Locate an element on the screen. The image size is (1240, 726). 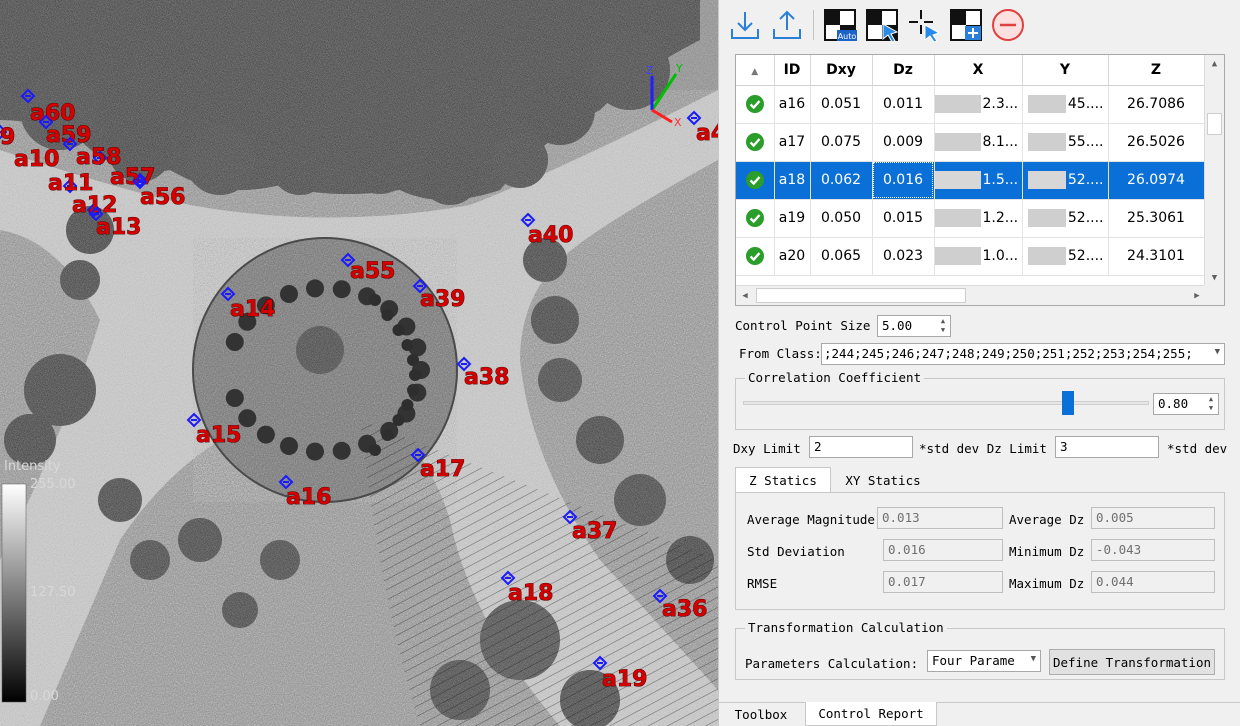
axis-x-label: X is located at coordinates (678, 122).